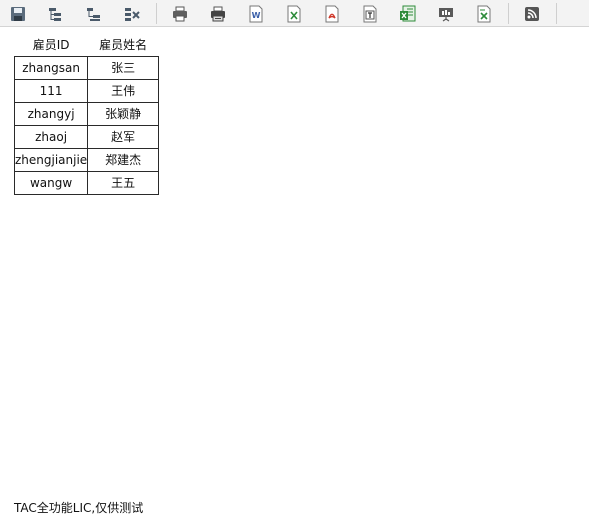  I want to click on employee-id-cell: zhengjianjie, so click(51, 159).